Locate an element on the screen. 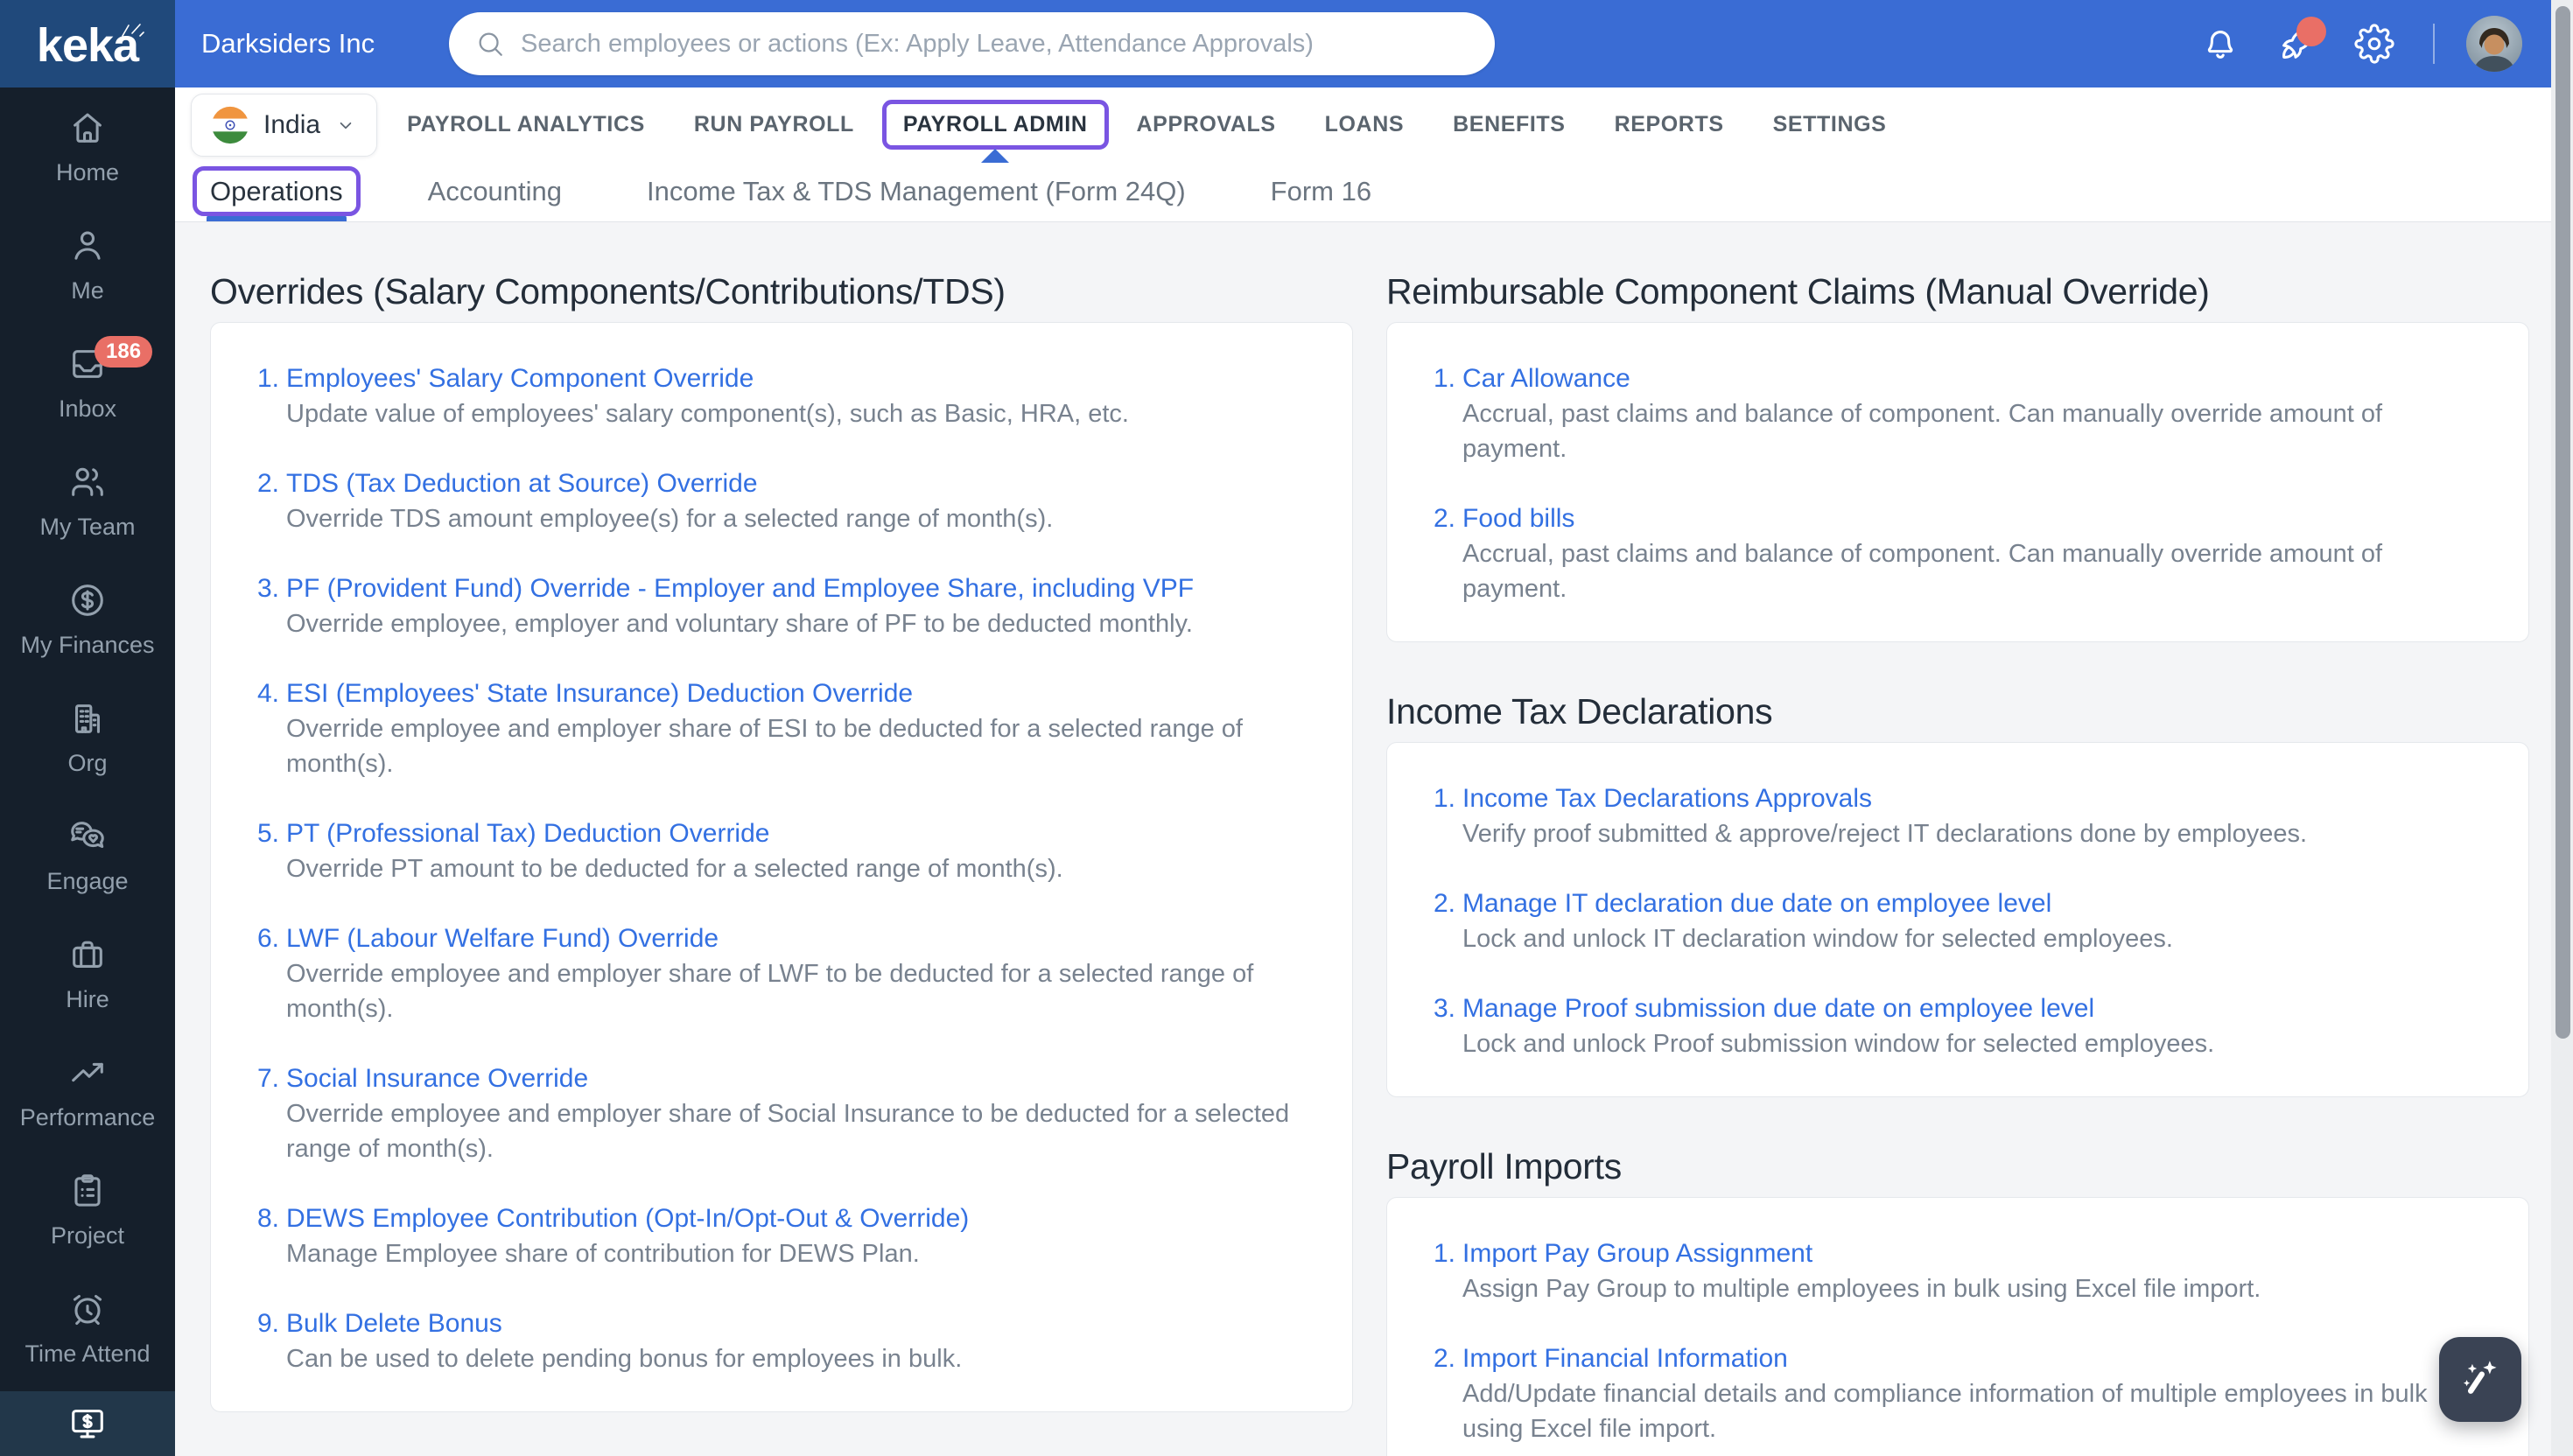  top-header: Darksiders Inc is located at coordinates (1374, 44).